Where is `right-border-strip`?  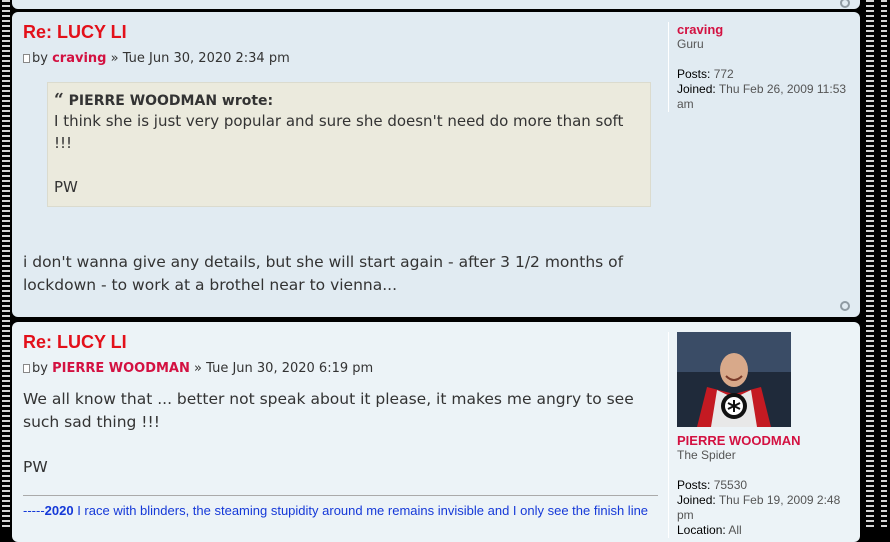
right-border-strip is located at coordinates (870, 265).